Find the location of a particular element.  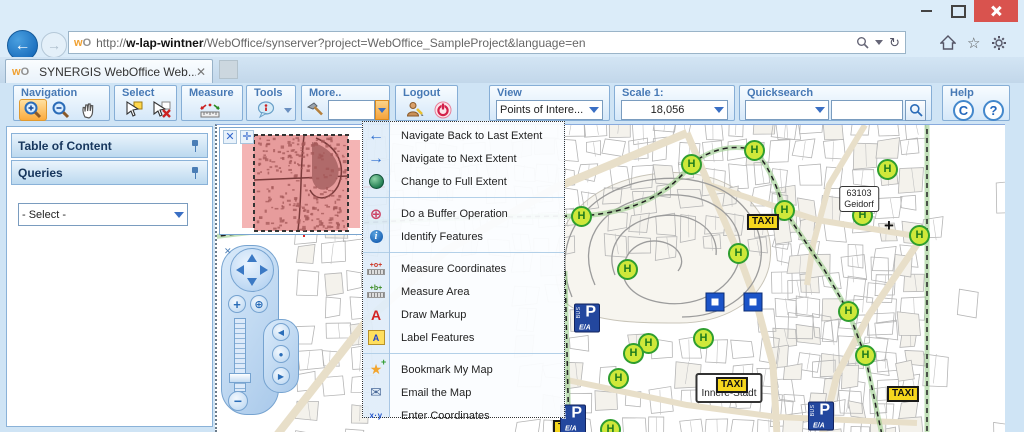

hammer-tools-icon is located at coordinates (315, 110).